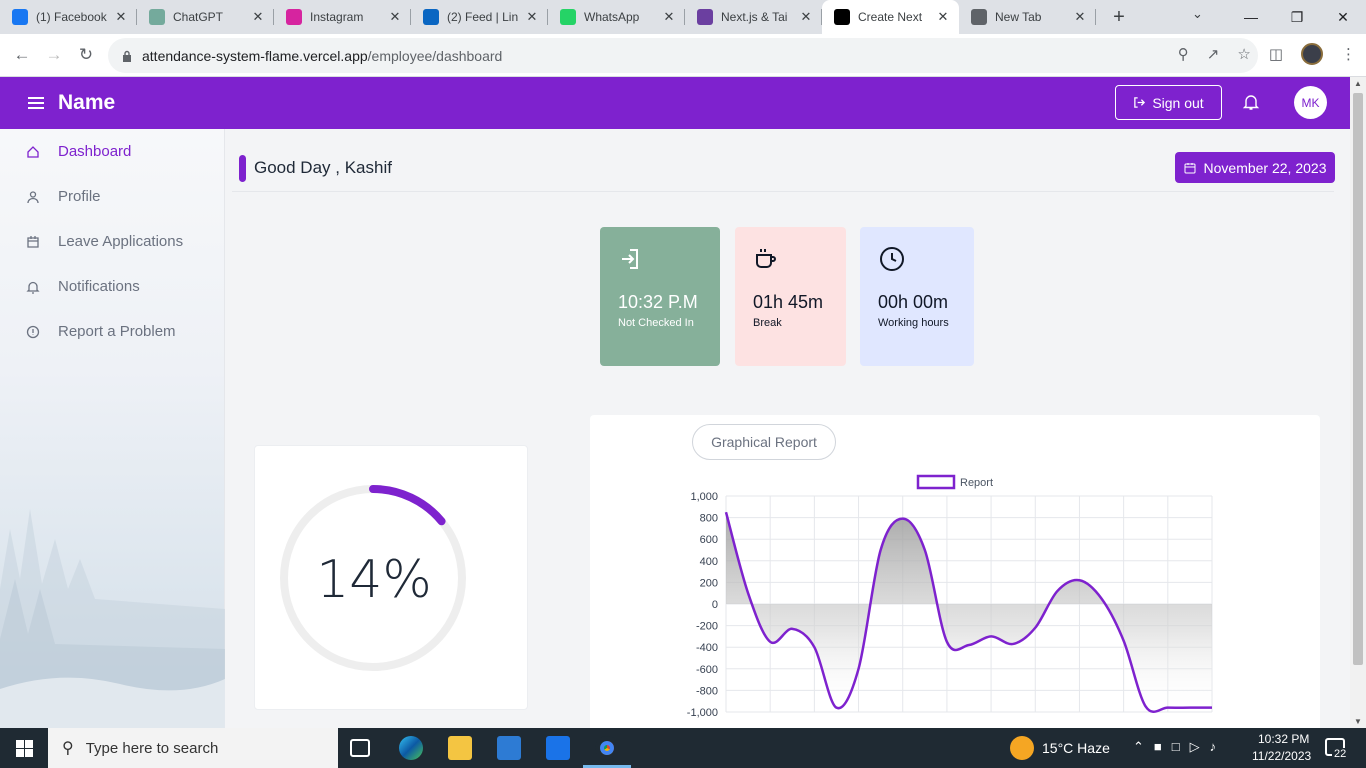 The width and height of the screenshot is (1366, 768). I want to click on sidebar-item-notifications: Notifications, so click(83, 286).